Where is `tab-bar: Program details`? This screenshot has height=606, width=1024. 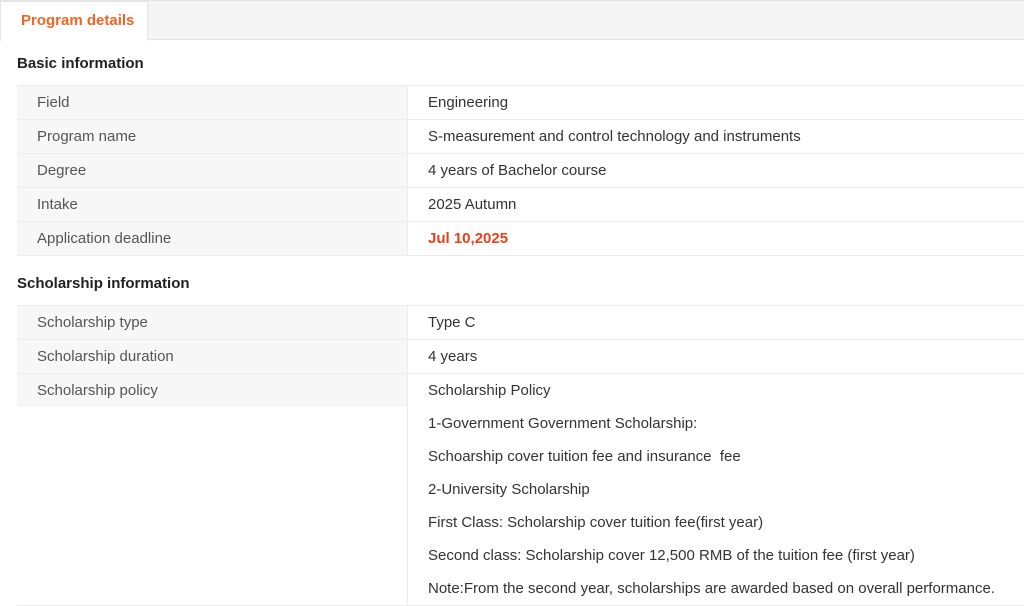
tab-bar: Program details is located at coordinates (512, 21).